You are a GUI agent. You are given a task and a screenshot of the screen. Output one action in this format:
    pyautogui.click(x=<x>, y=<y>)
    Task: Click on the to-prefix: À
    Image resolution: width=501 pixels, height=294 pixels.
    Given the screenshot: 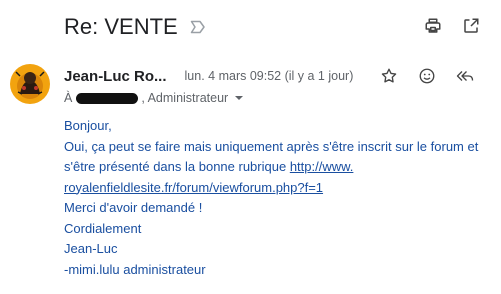 What is the action you would take?
    pyautogui.click(x=68, y=98)
    